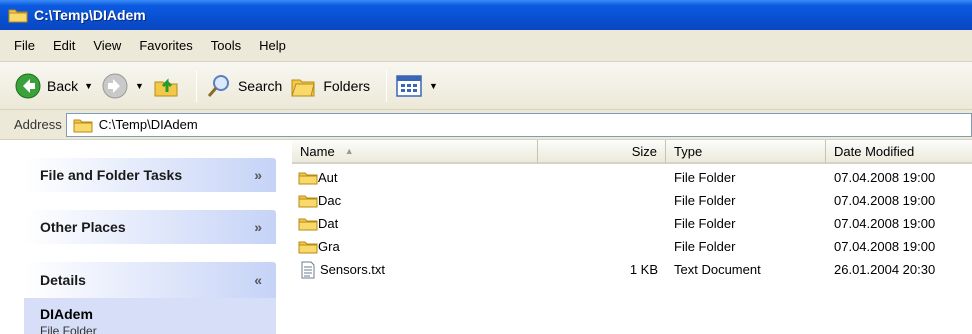 The width and height of the screenshot is (972, 334). I want to click on title-bar: C:\Temp\DIAdem, so click(486, 15).